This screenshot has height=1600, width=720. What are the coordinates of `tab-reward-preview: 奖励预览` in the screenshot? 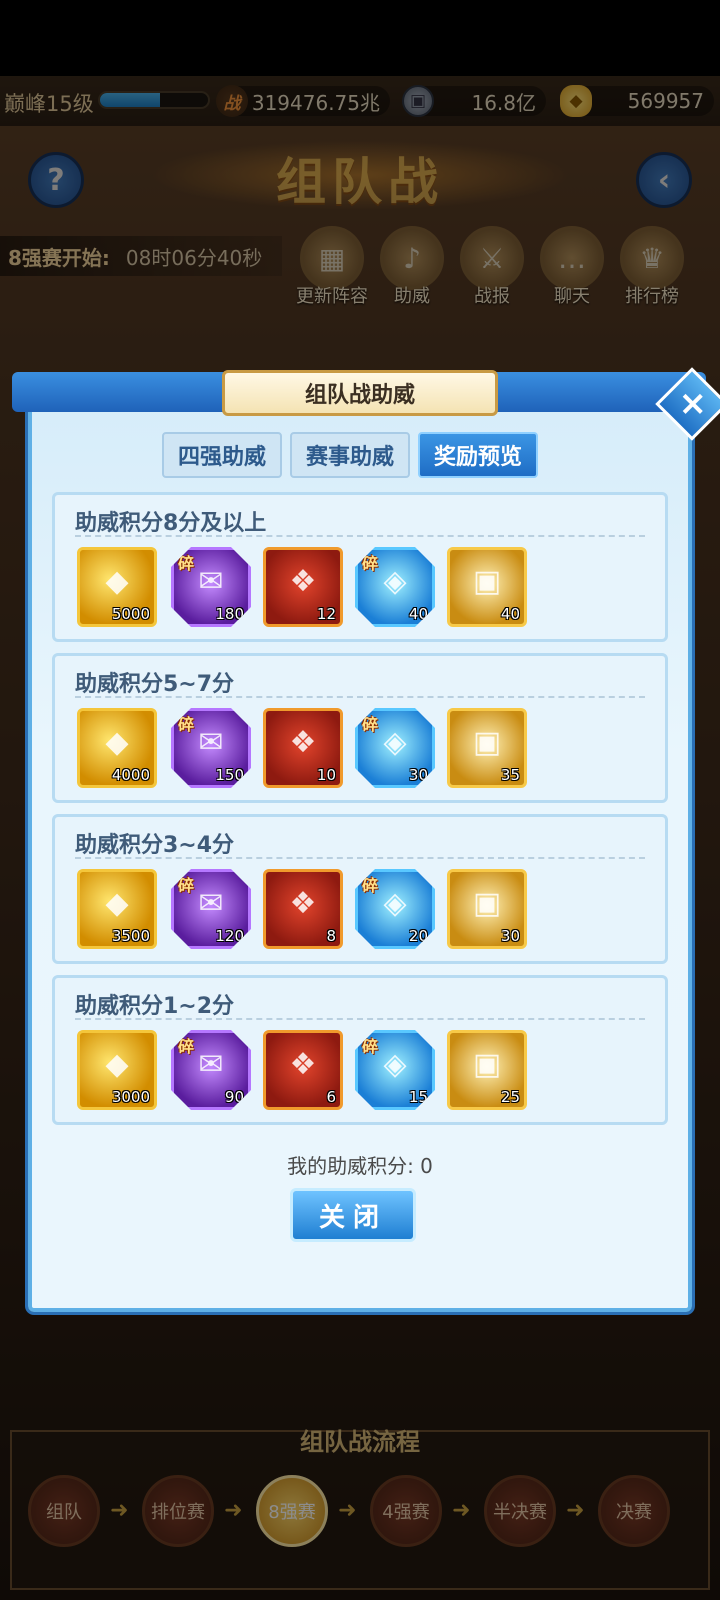 It's located at (478, 455).